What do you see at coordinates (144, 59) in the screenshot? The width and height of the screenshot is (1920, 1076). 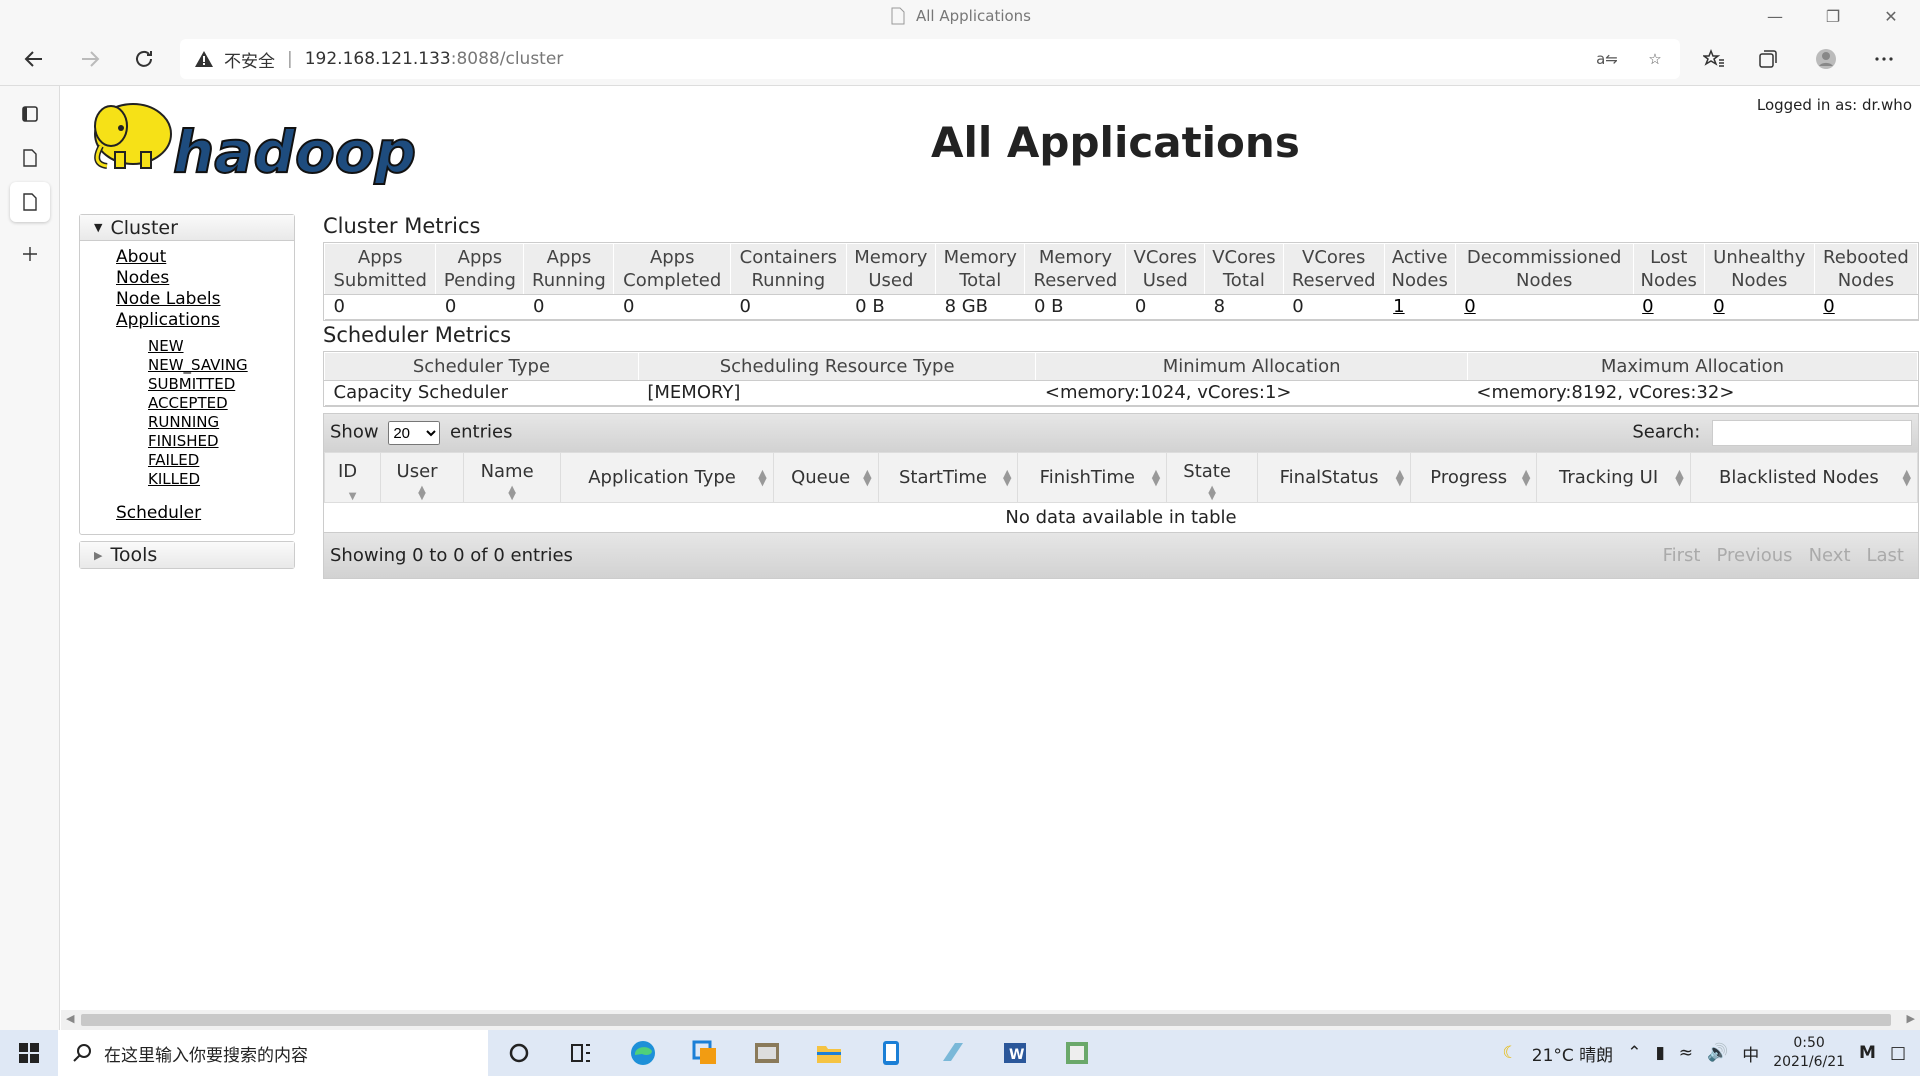 I see `refresh-button` at bounding box center [144, 59].